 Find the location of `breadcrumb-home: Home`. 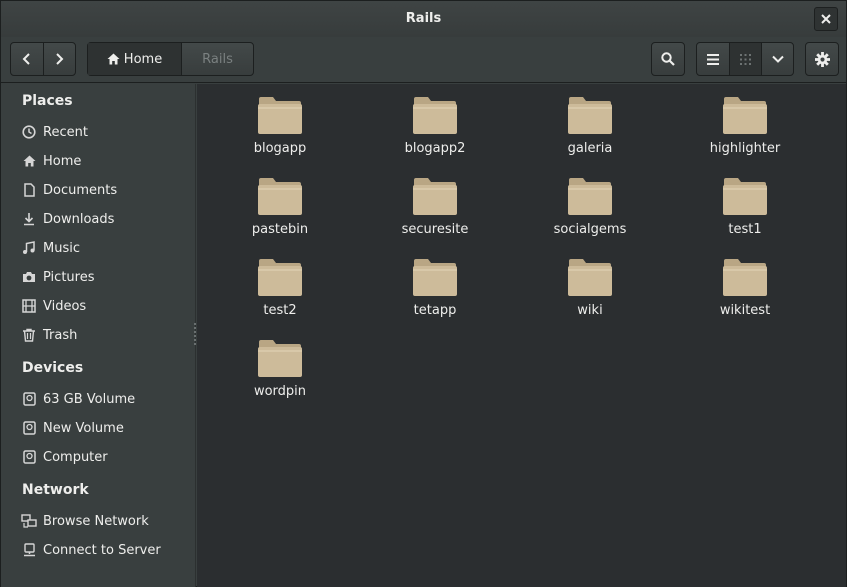

breadcrumb-home: Home is located at coordinates (135, 59).